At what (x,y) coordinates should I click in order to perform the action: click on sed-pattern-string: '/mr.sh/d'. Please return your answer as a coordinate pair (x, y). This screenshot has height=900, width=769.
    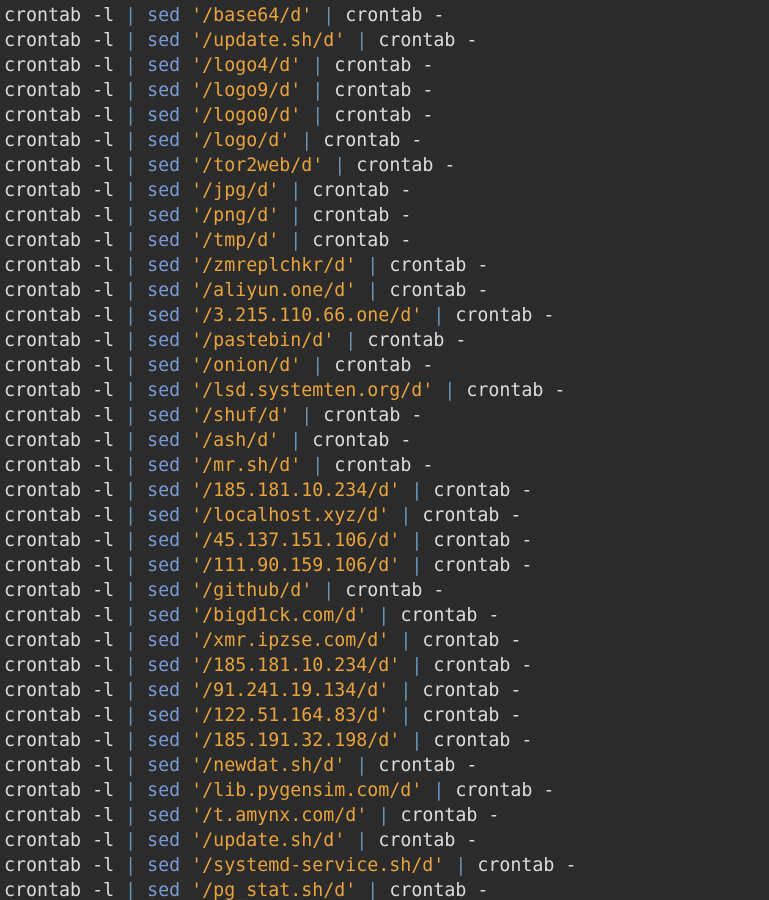
    Looking at the image, I should click on (246, 465).